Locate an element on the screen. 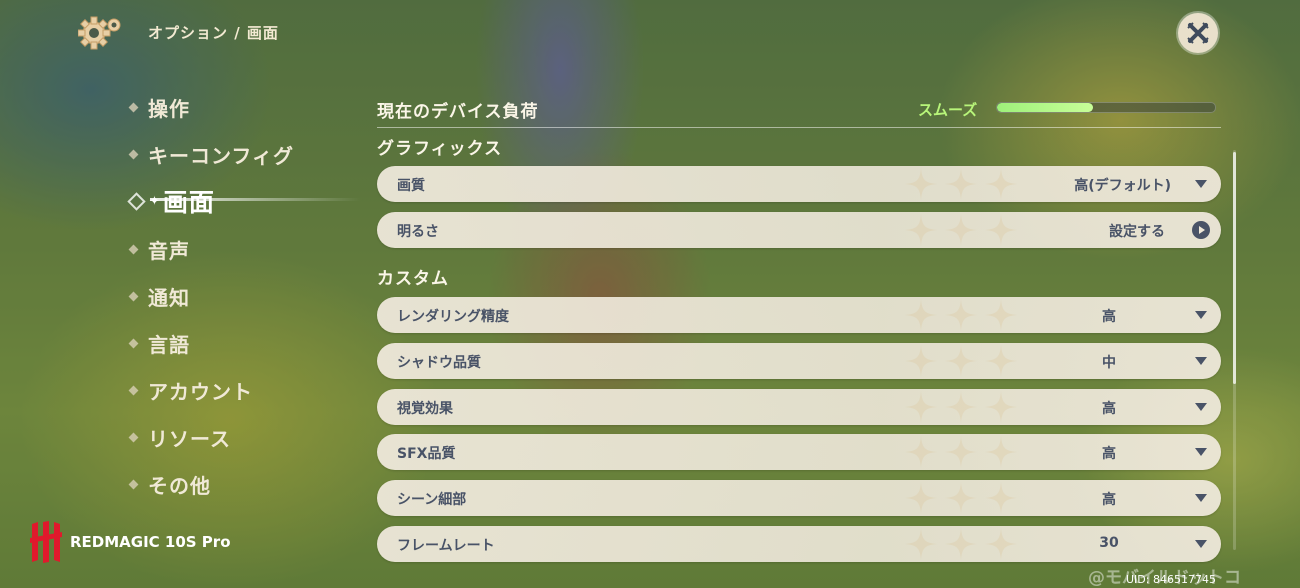 The image size is (1300, 588). device-load-label: 現在のデバイス負荷 is located at coordinates (458, 112).